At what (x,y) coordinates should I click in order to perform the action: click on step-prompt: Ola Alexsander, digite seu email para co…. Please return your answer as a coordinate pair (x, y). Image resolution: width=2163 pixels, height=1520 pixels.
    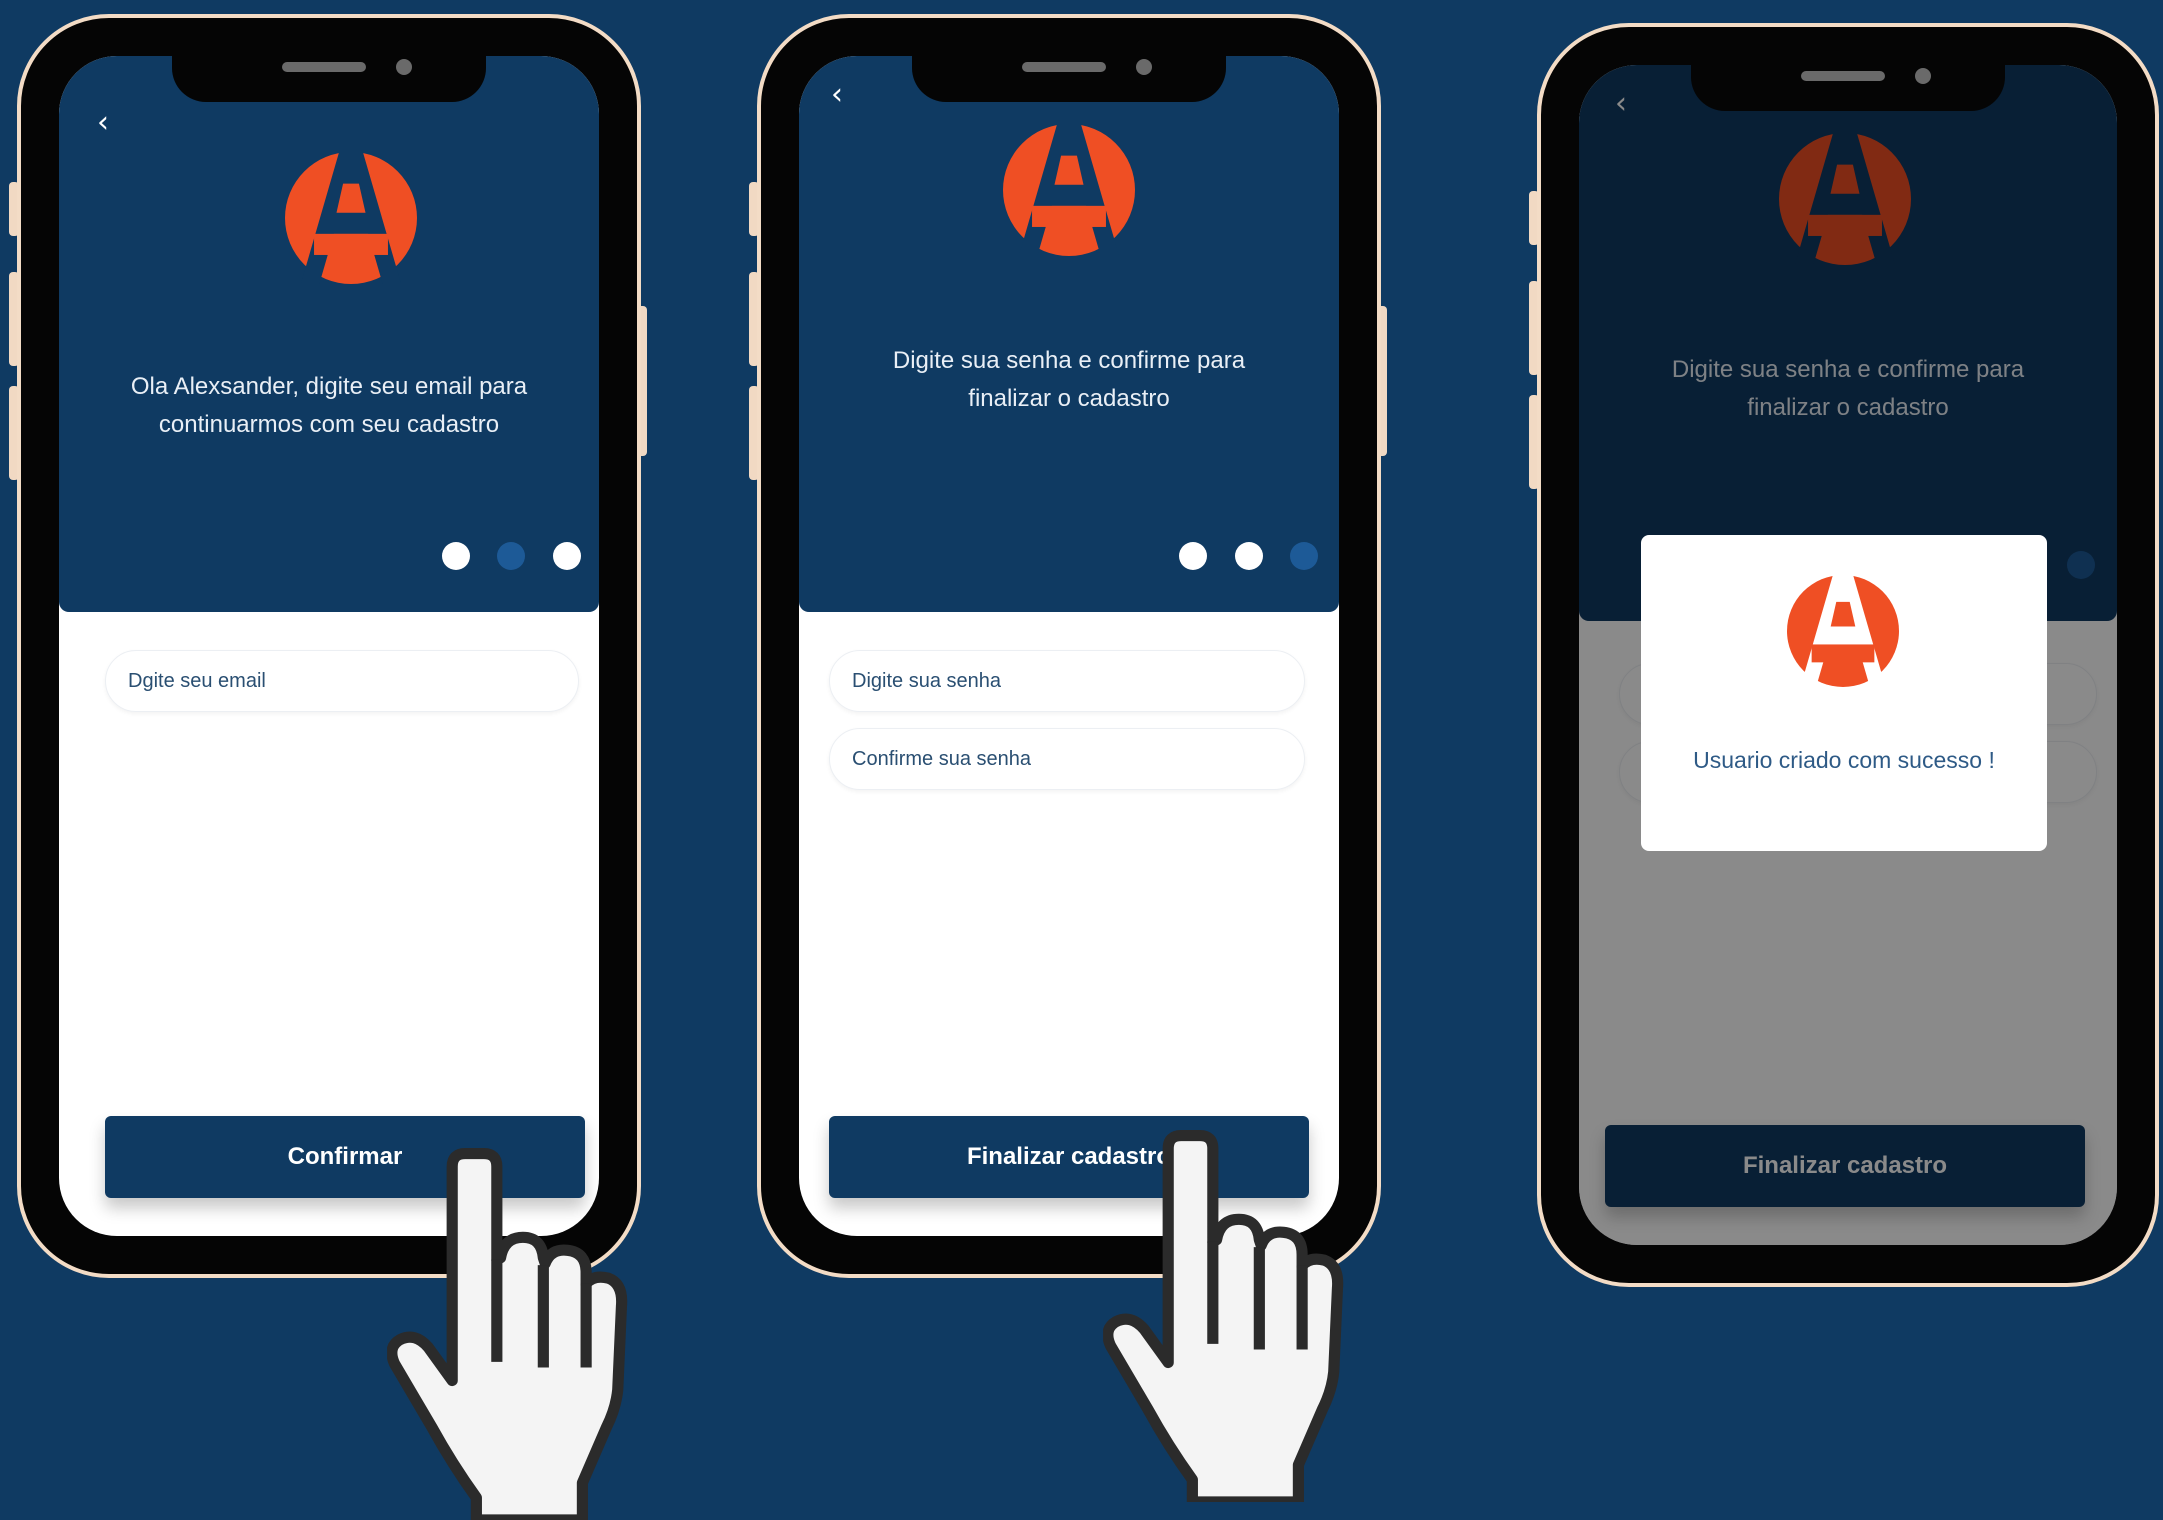
    Looking at the image, I should click on (329, 405).